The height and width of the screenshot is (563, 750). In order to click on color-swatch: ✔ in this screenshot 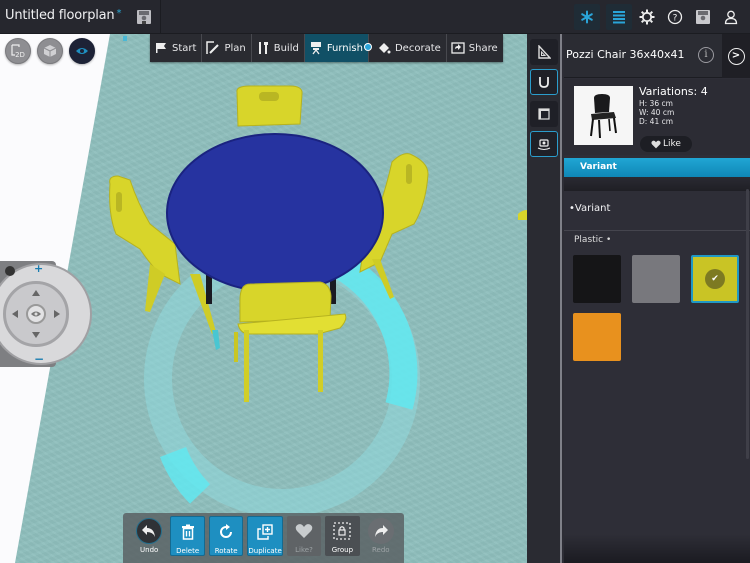, I will do `click(715, 279)`.